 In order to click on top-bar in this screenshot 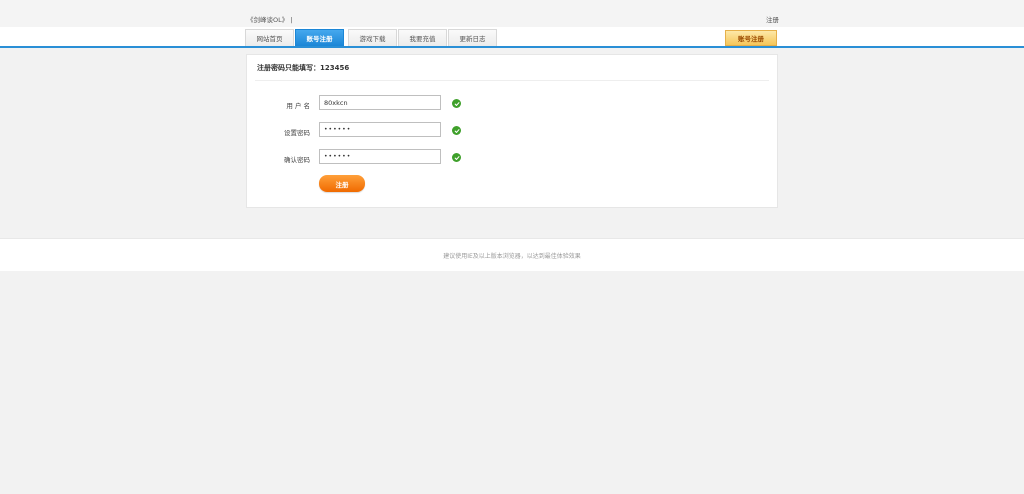, I will do `click(512, 24)`.